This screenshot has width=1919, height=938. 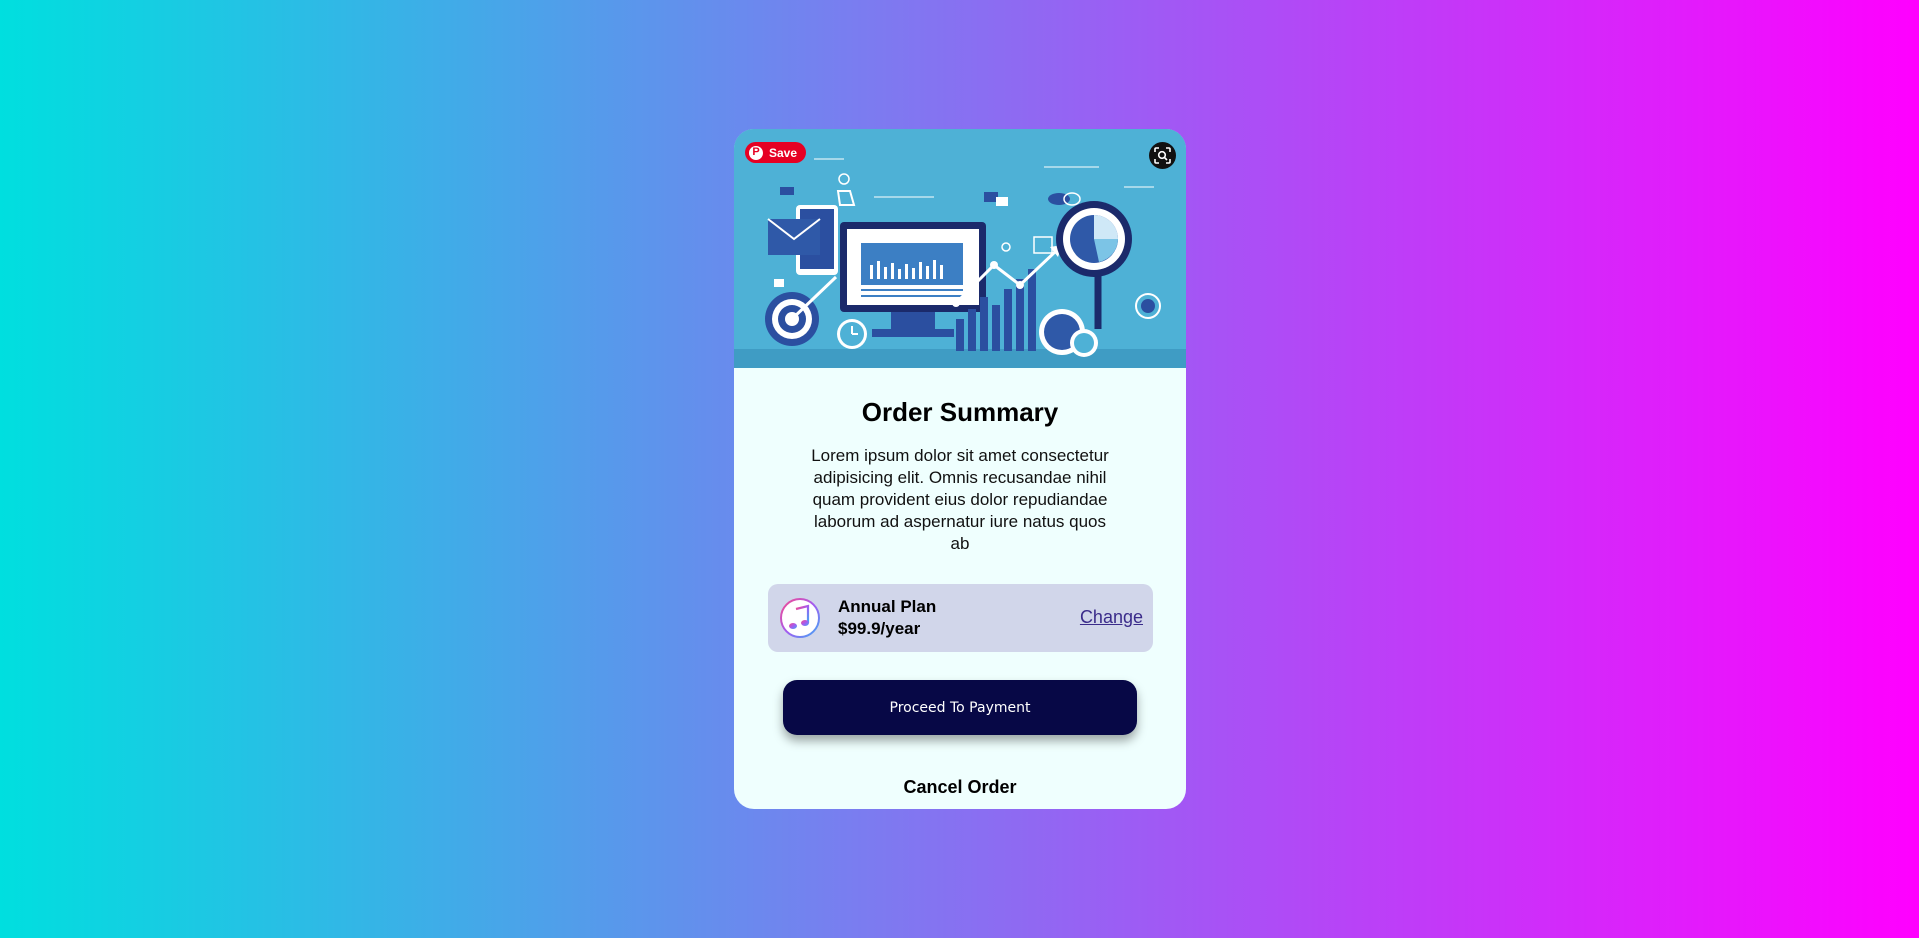 I want to click on pinterest-save-button: P Save, so click(x=775, y=152).